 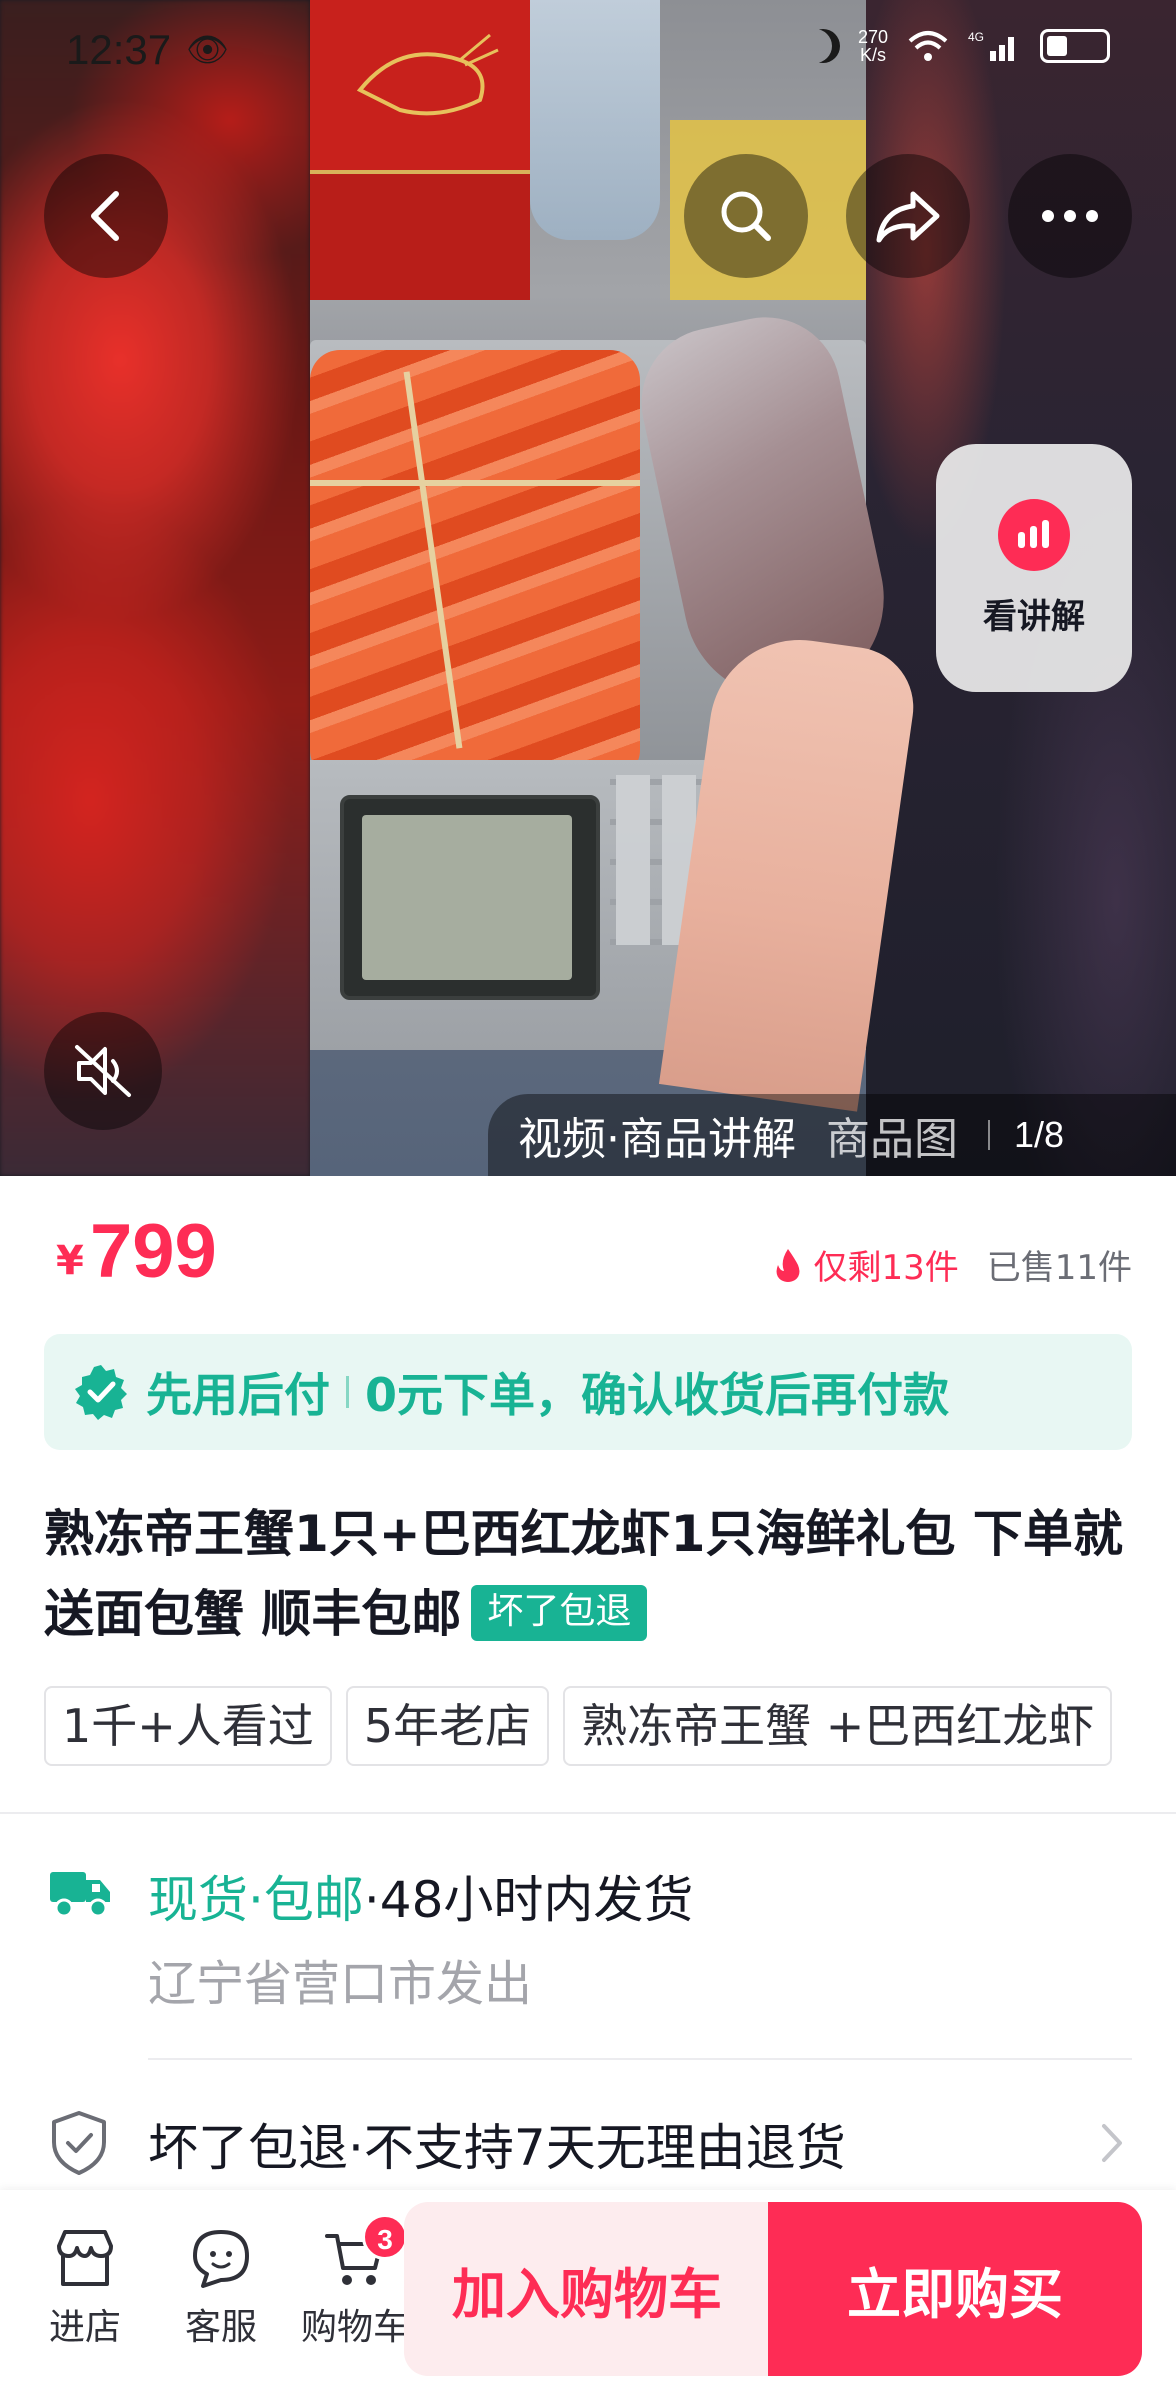 I want to click on king-crab, so click(x=475, y=565).